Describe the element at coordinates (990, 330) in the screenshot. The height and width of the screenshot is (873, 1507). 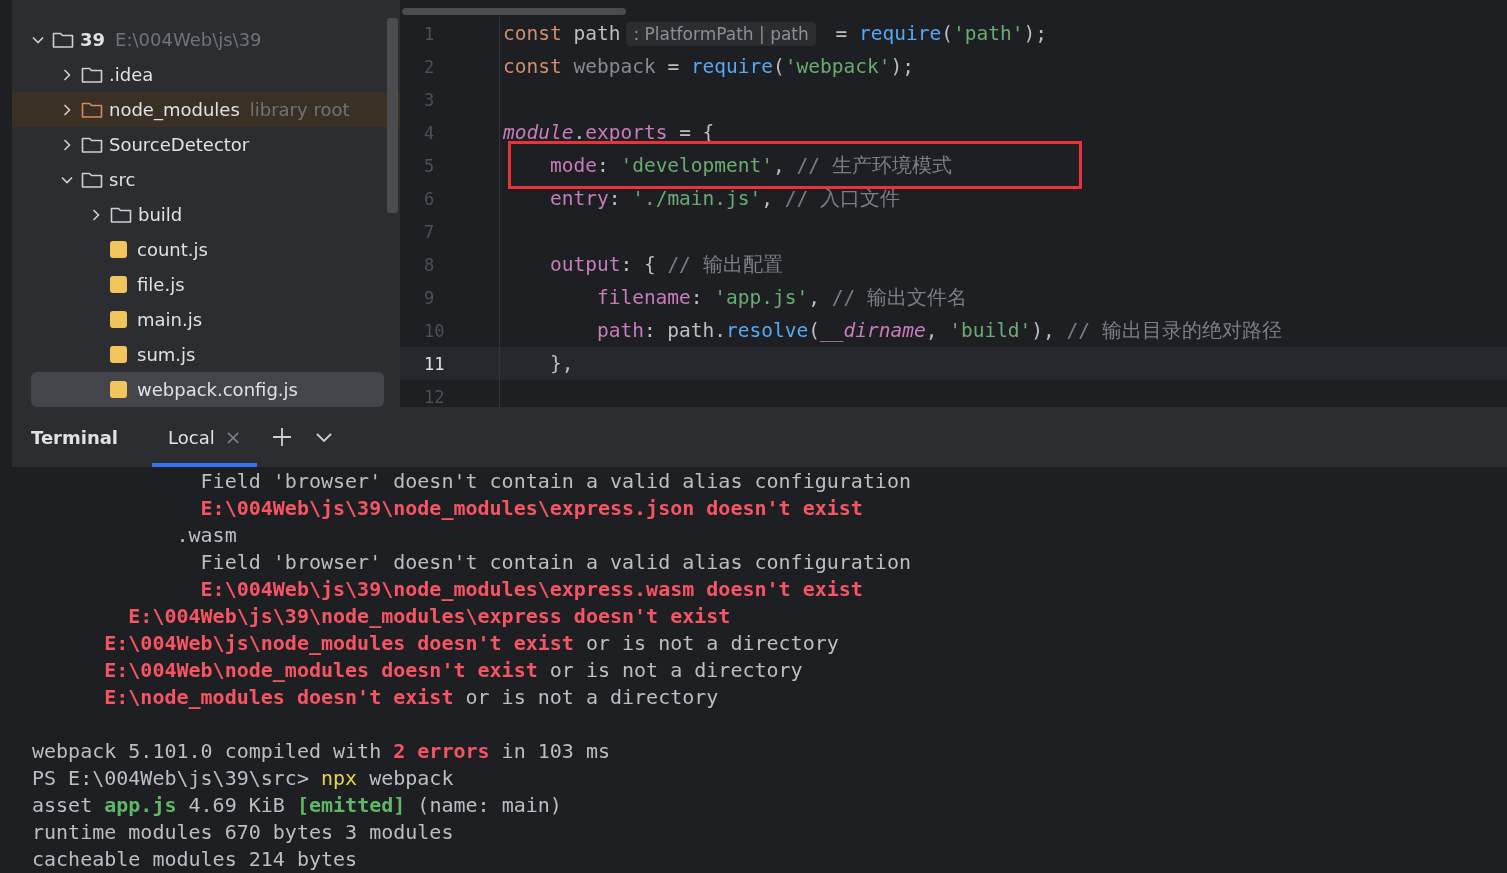
I see `code-token: 'build'` at that location.